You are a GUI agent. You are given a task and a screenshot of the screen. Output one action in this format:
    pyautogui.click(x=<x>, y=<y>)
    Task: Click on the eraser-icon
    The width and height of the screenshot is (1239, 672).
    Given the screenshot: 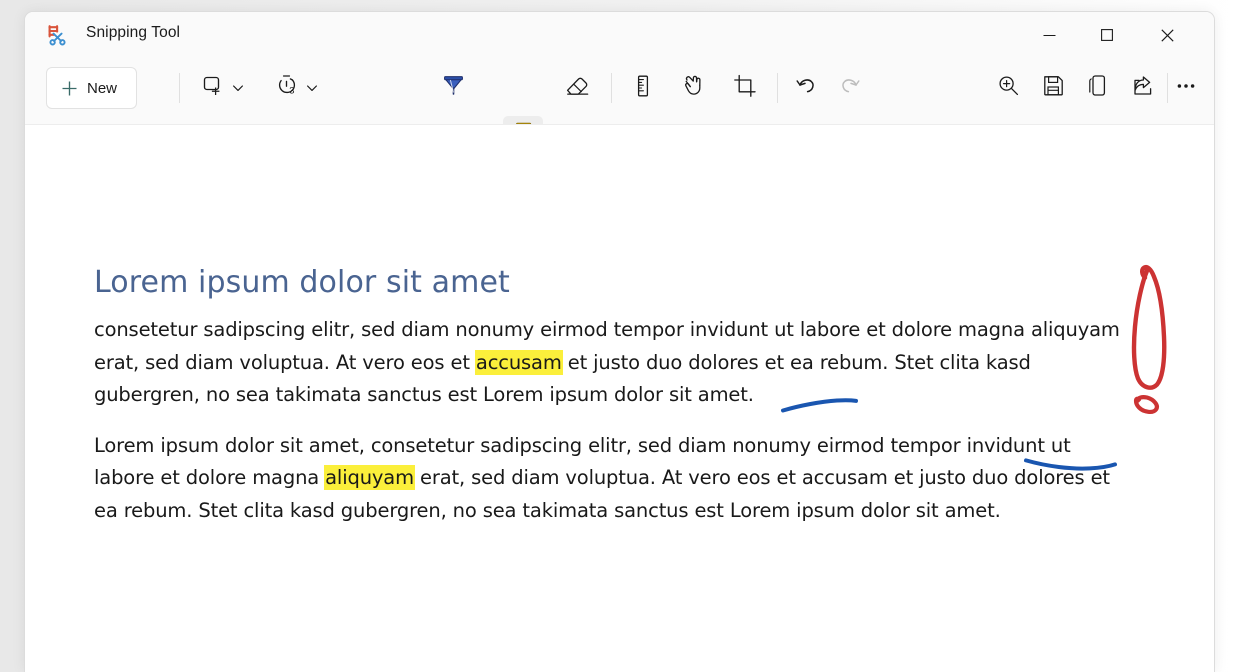 What is the action you would take?
    pyautogui.click(x=577, y=88)
    